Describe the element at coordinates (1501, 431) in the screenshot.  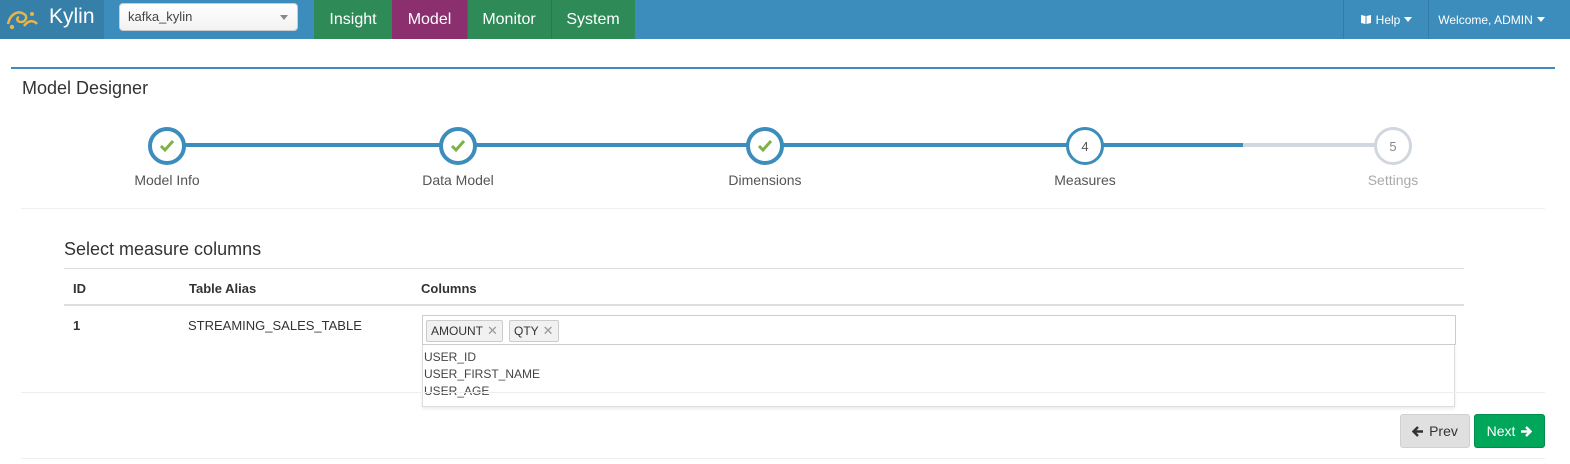
I see `next-label: Next` at that location.